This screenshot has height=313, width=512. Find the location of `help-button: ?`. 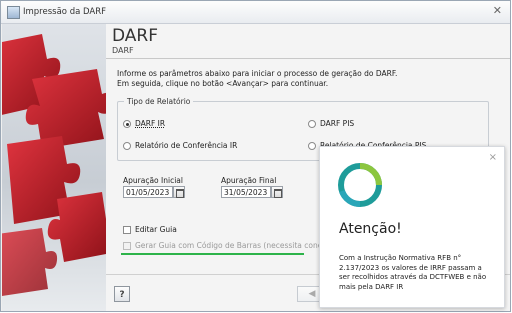

help-button: ? is located at coordinates (122, 294).